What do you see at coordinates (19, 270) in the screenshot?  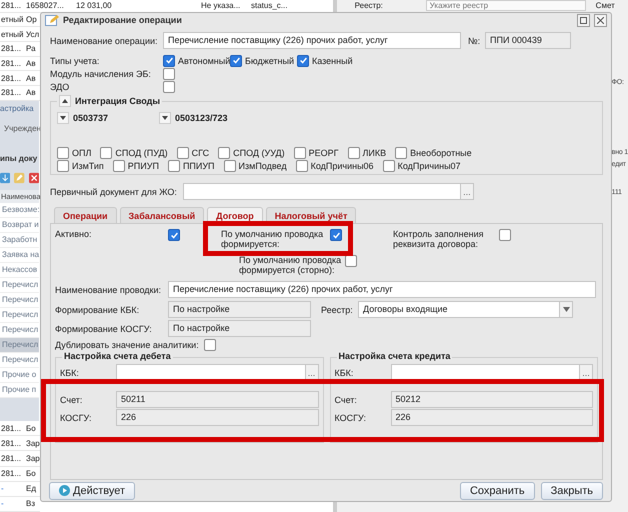 I see `list-item: Некассов` at bounding box center [19, 270].